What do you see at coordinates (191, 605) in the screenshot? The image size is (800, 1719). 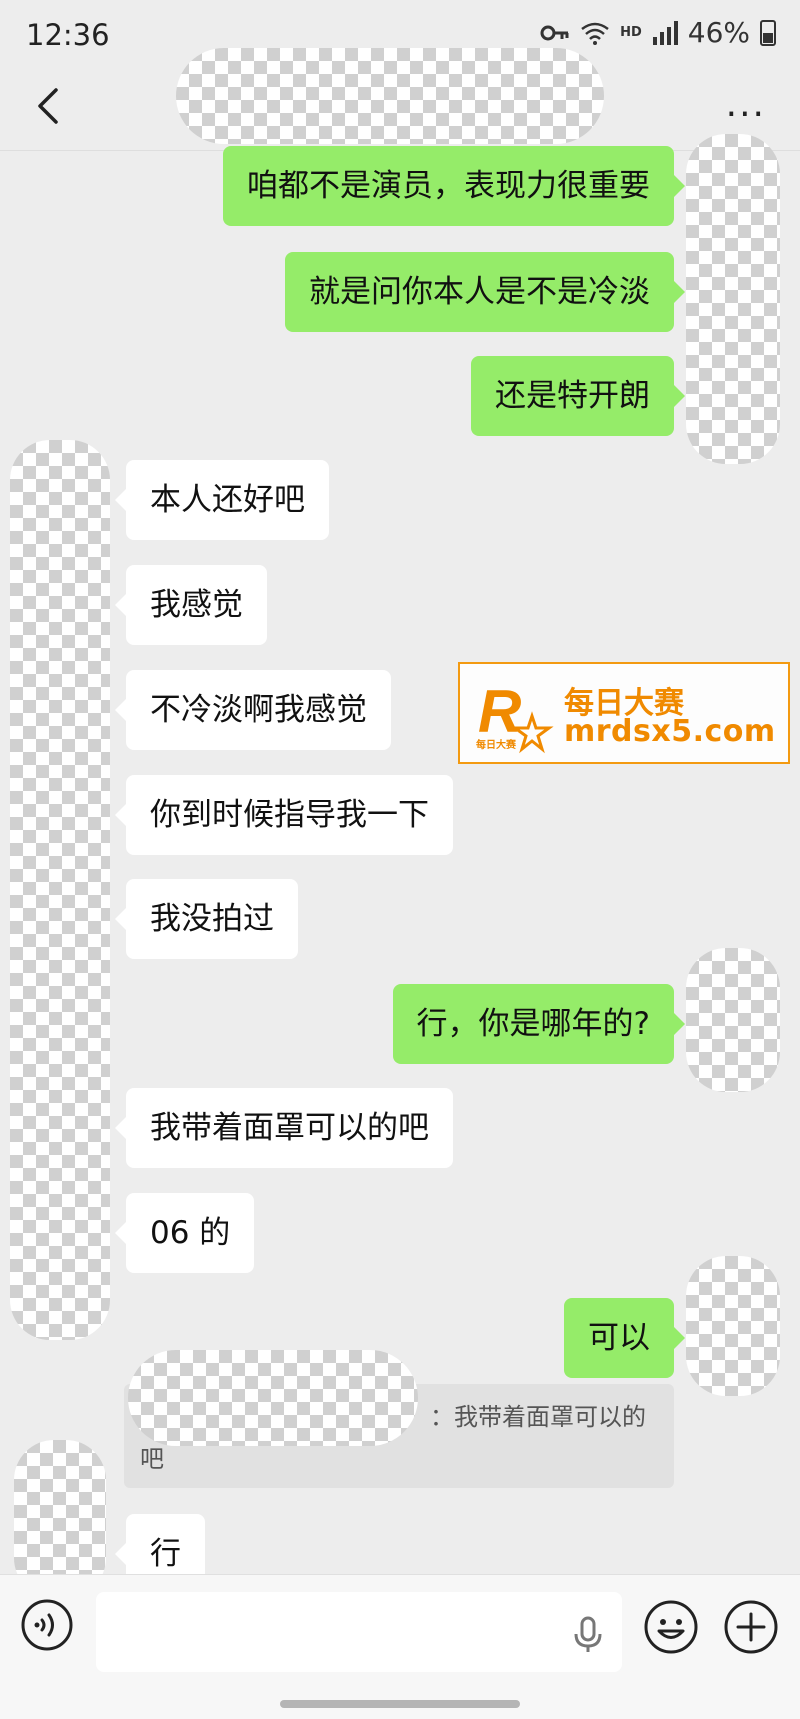 I see `message-bubble: 我感觉` at bounding box center [191, 605].